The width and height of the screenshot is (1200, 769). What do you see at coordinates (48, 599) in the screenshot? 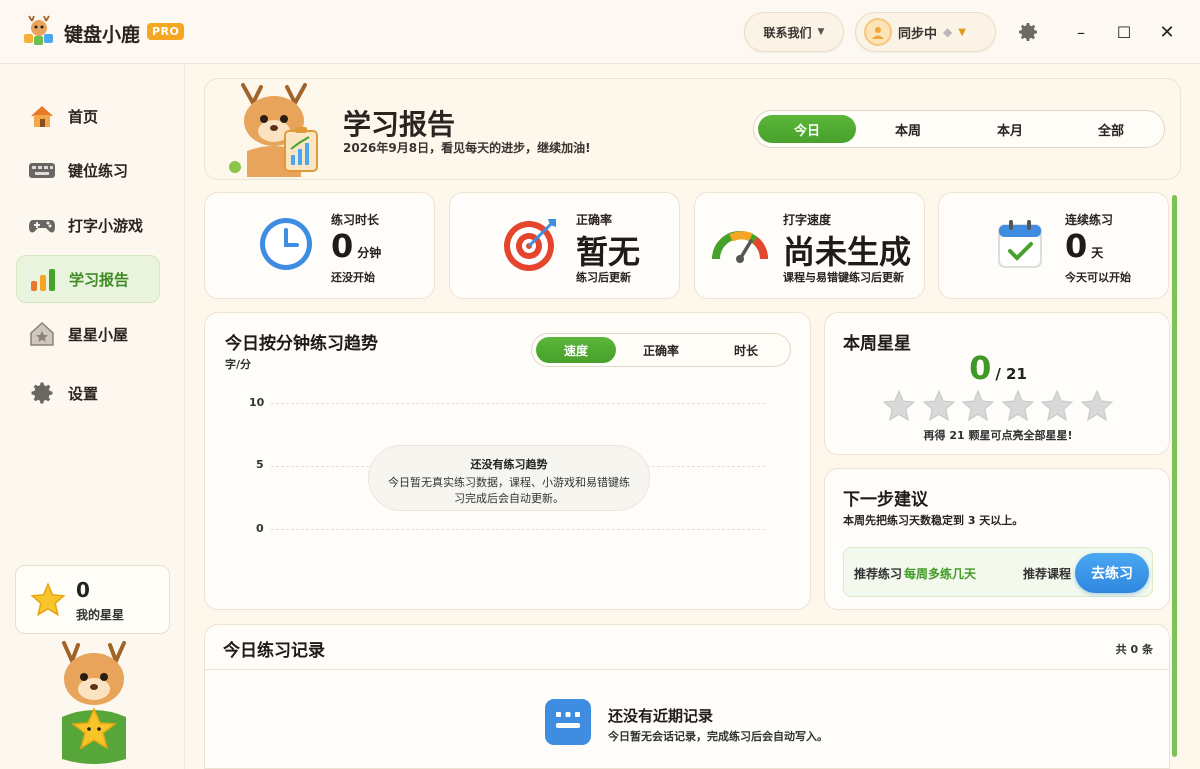
I see `star-icon` at bounding box center [48, 599].